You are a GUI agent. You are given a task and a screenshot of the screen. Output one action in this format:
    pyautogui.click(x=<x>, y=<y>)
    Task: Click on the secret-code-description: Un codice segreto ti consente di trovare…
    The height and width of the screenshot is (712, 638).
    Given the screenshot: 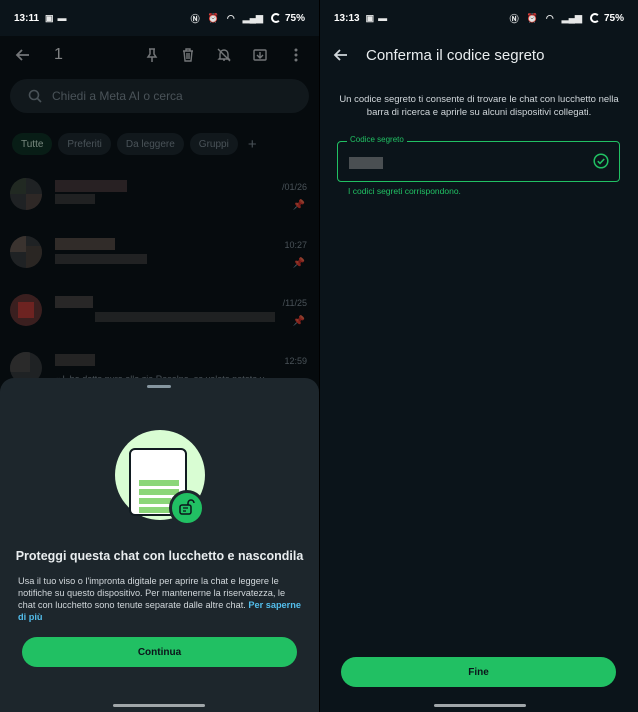 What is the action you would take?
    pyautogui.click(x=479, y=106)
    